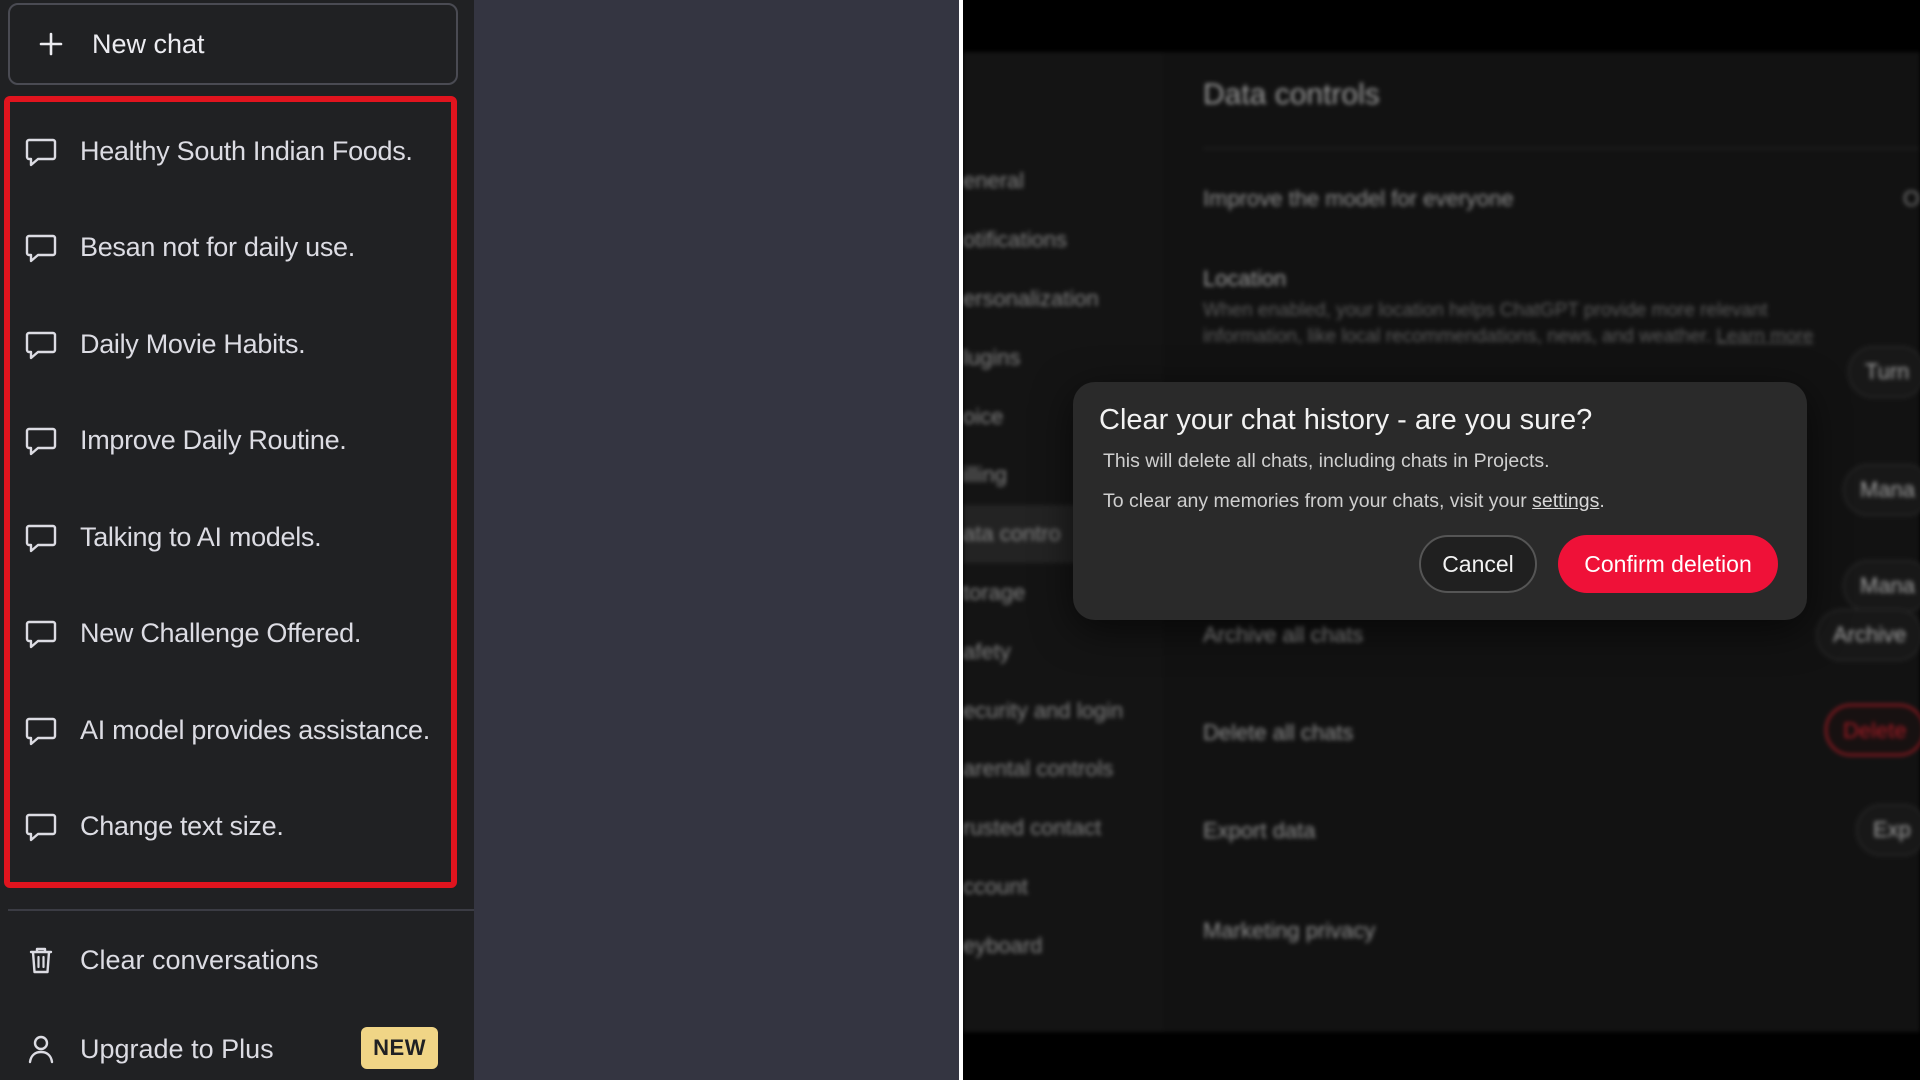 Image resolution: width=1920 pixels, height=1080 pixels. What do you see at coordinates (1003, 946) in the screenshot?
I see `settings-nav-keyboard: eyboard` at bounding box center [1003, 946].